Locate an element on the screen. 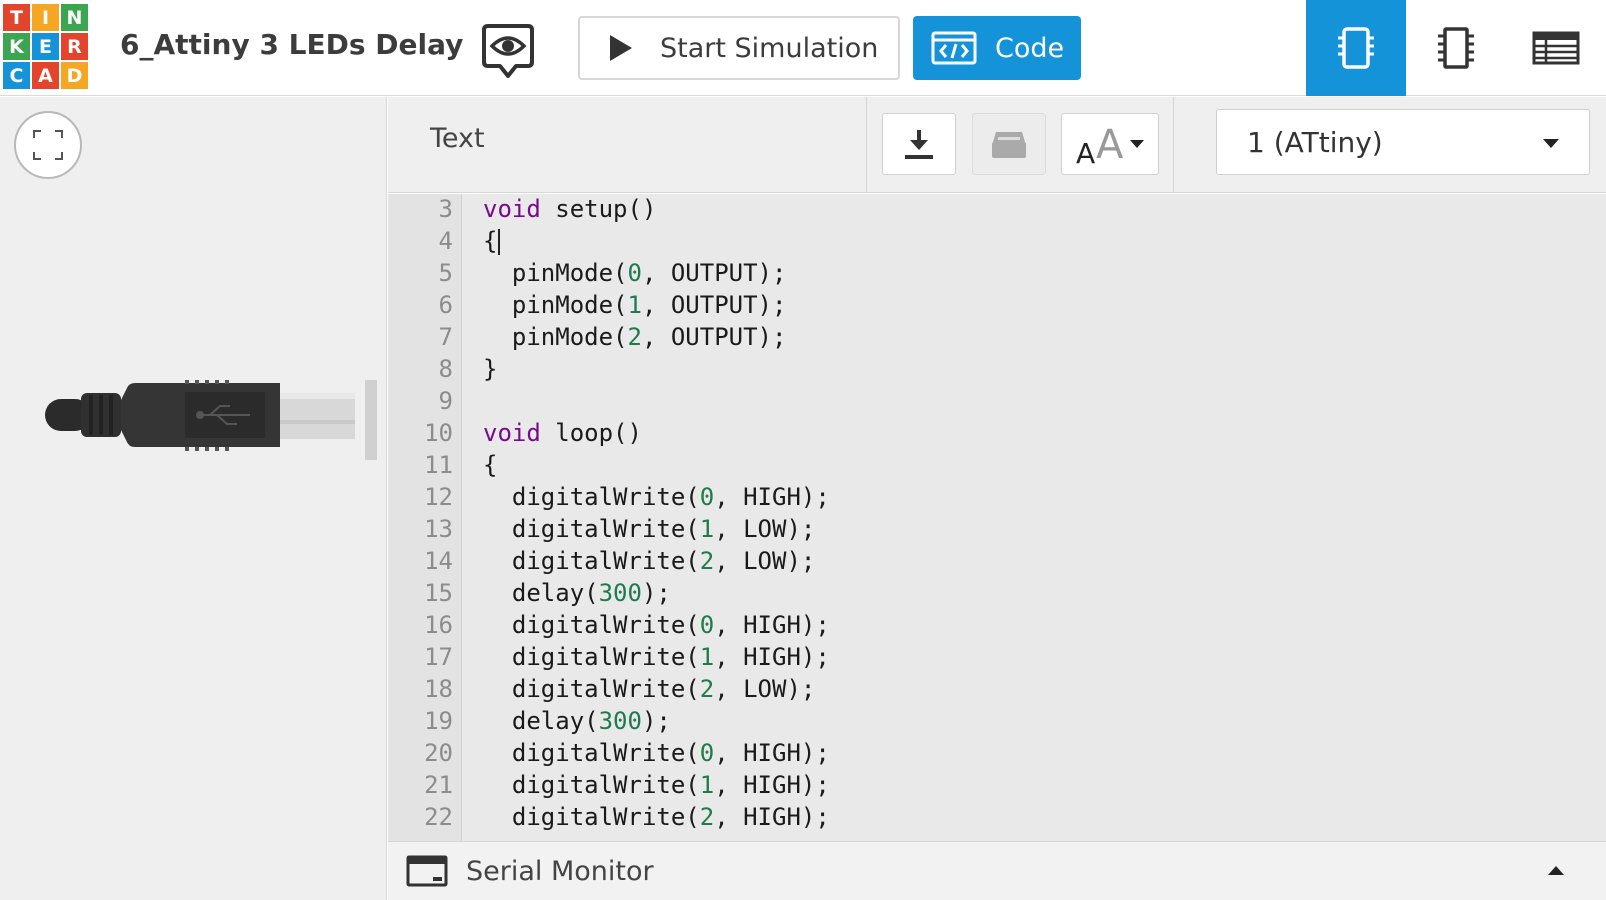 The width and height of the screenshot is (1606, 900). libraries-button is located at coordinates (1009, 144).